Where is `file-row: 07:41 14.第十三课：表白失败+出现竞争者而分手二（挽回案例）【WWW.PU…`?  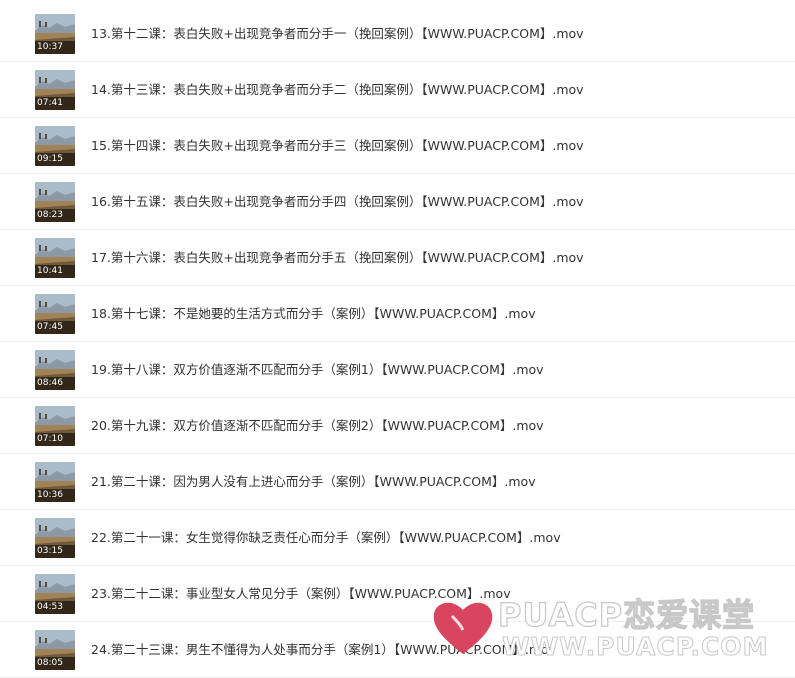
file-row: 07:41 14.第十三课：表白失败+出现竞争者而分手二（挽回案例）【WWW.PU… is located at coordinates (397, 90).